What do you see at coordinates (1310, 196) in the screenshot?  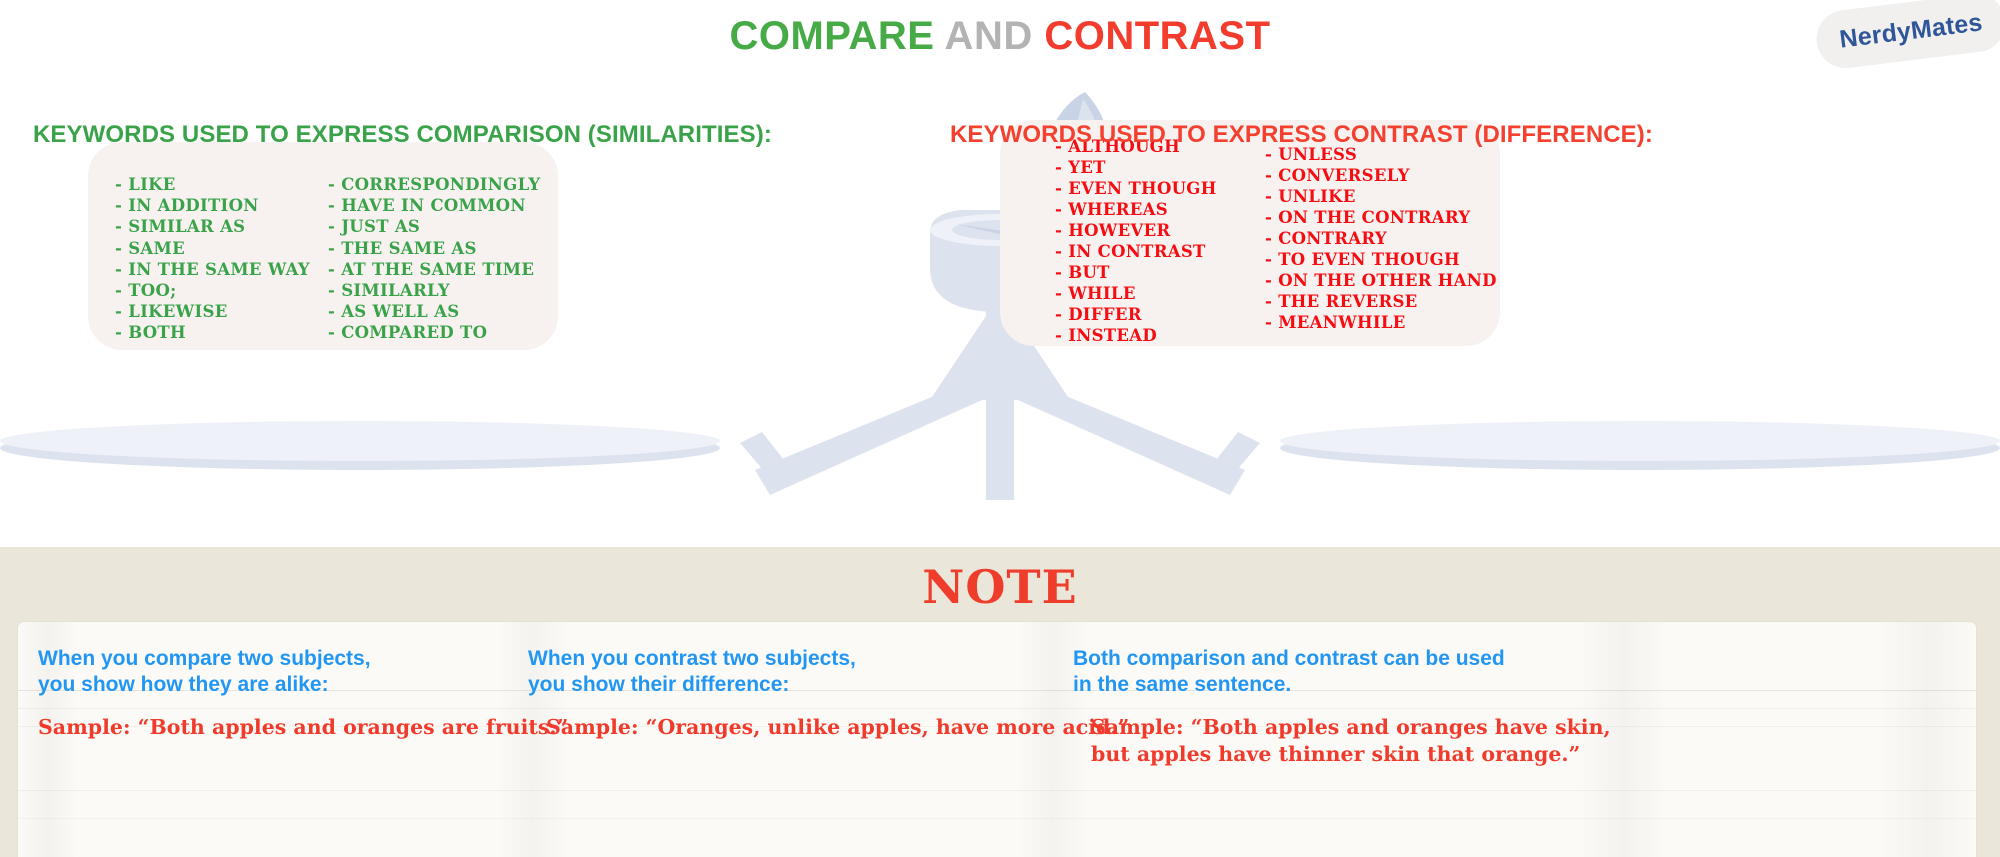 I see `keyword-item: - UNLIKE` at bounding box center [1310, 196].